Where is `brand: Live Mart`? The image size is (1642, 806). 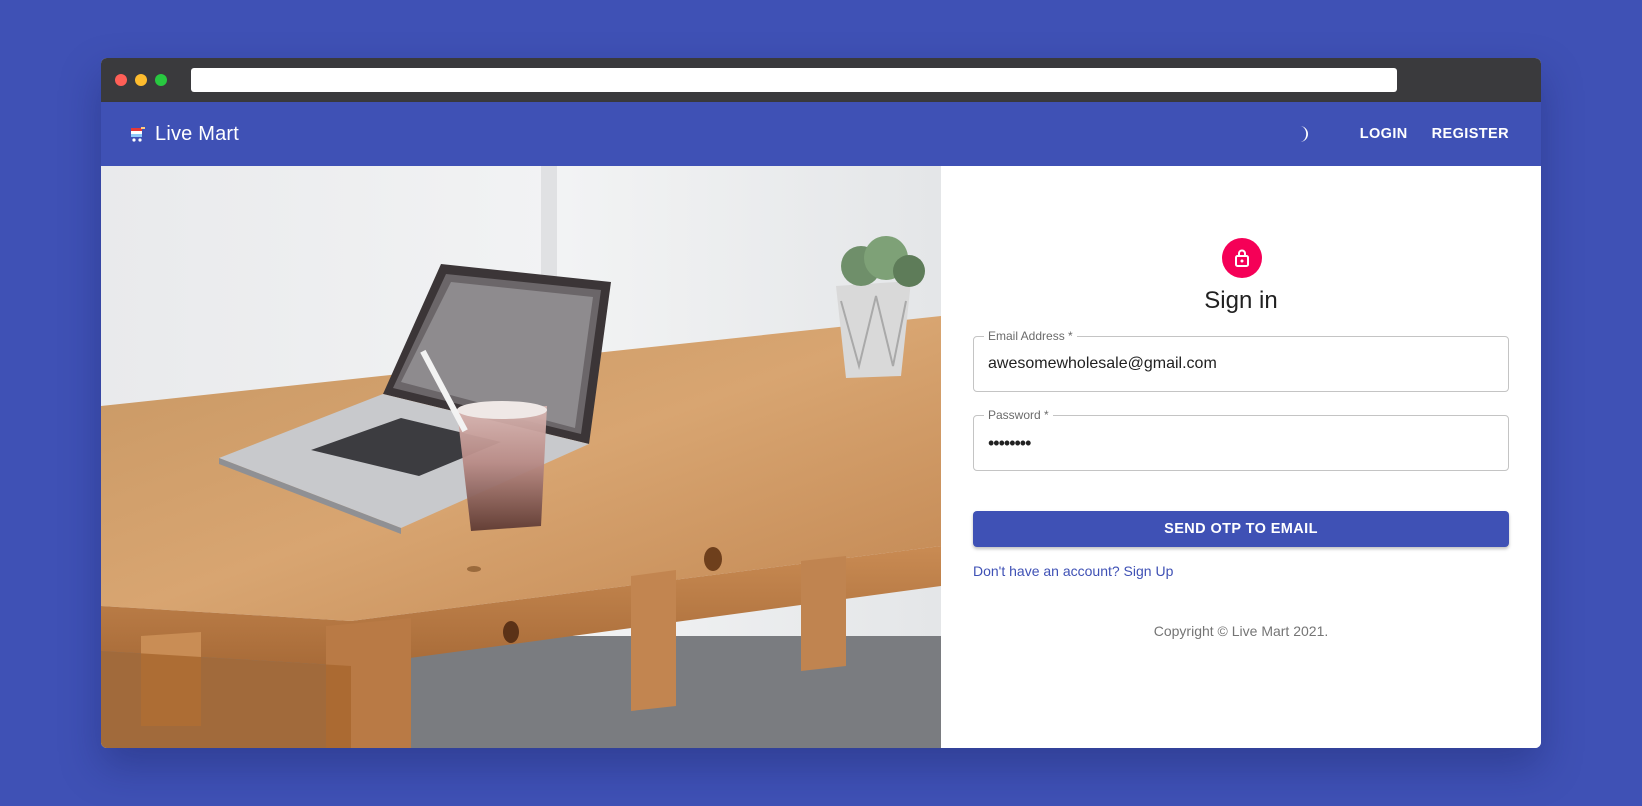
brand: Live Mart is located at coordinates (184, 134).